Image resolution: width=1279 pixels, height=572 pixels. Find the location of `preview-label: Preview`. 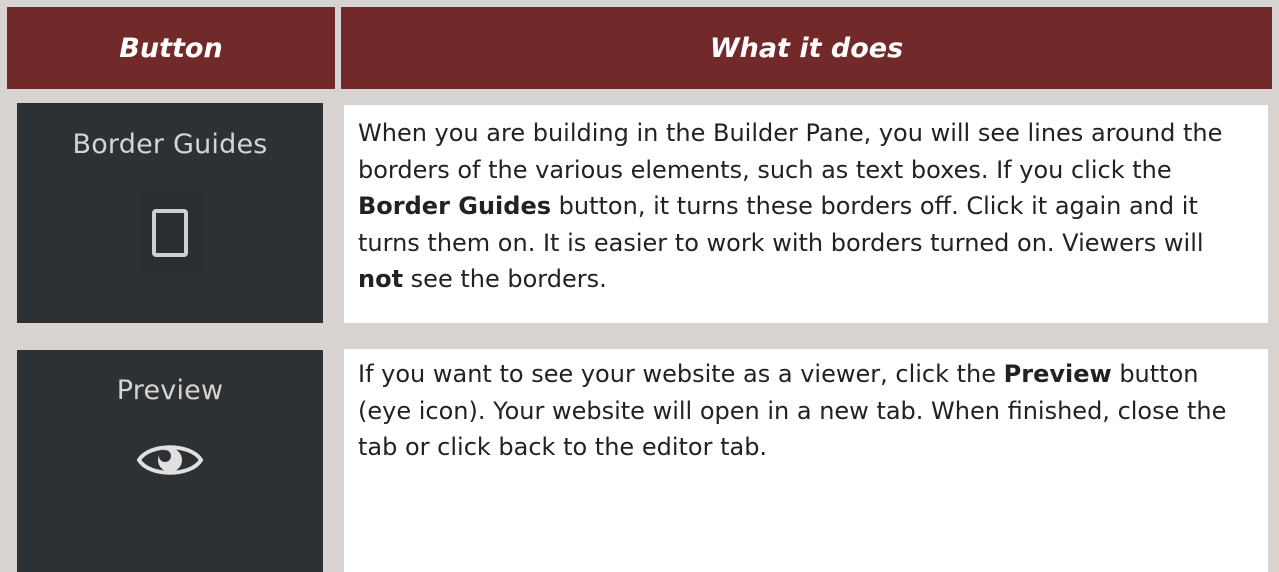

preview-label: Preview is located at coordinates (170, 390).